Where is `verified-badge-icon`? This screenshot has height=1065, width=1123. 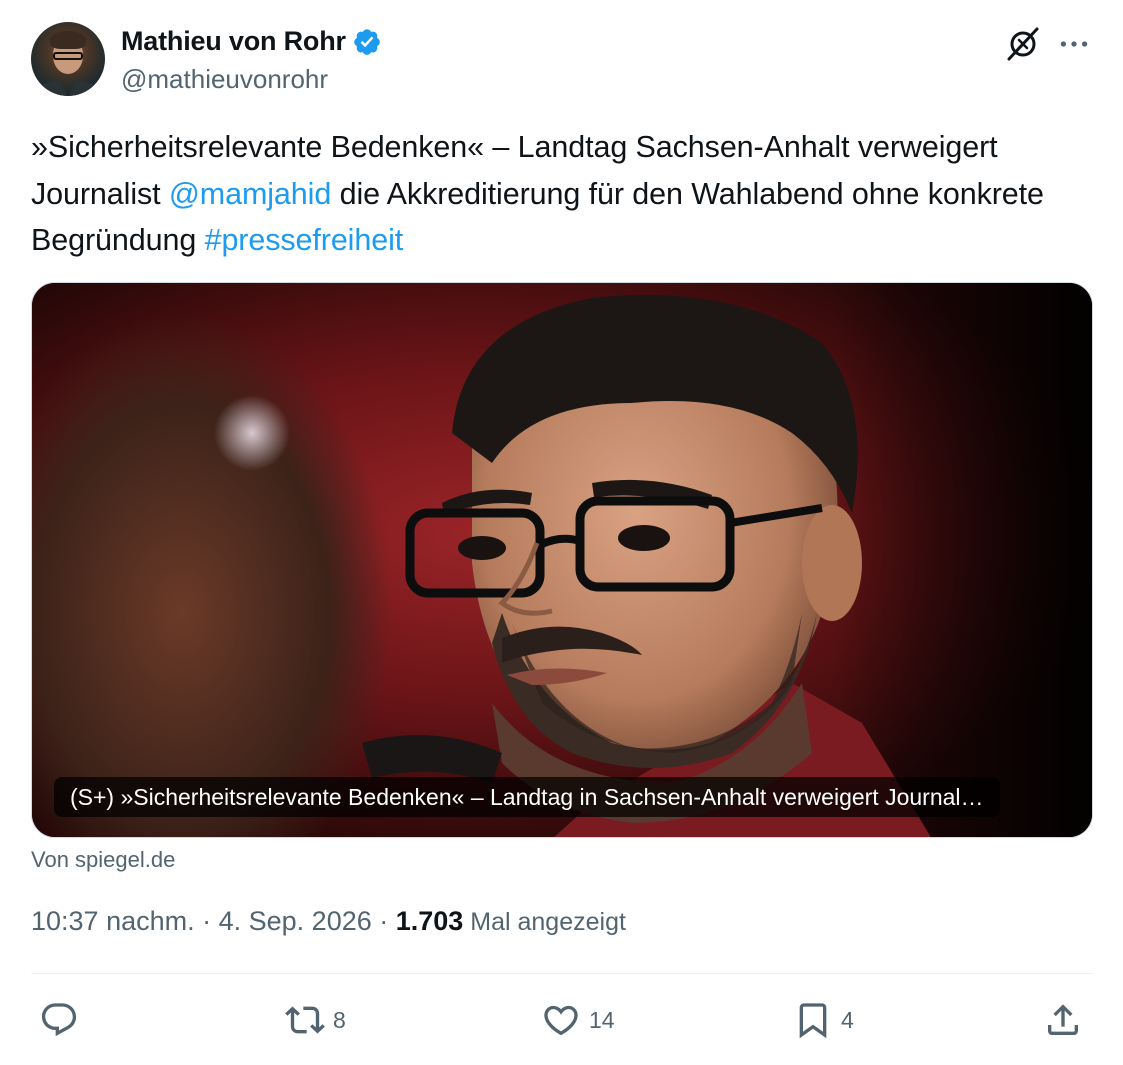
verified-badge-icon is located at coordinates (367, 42).